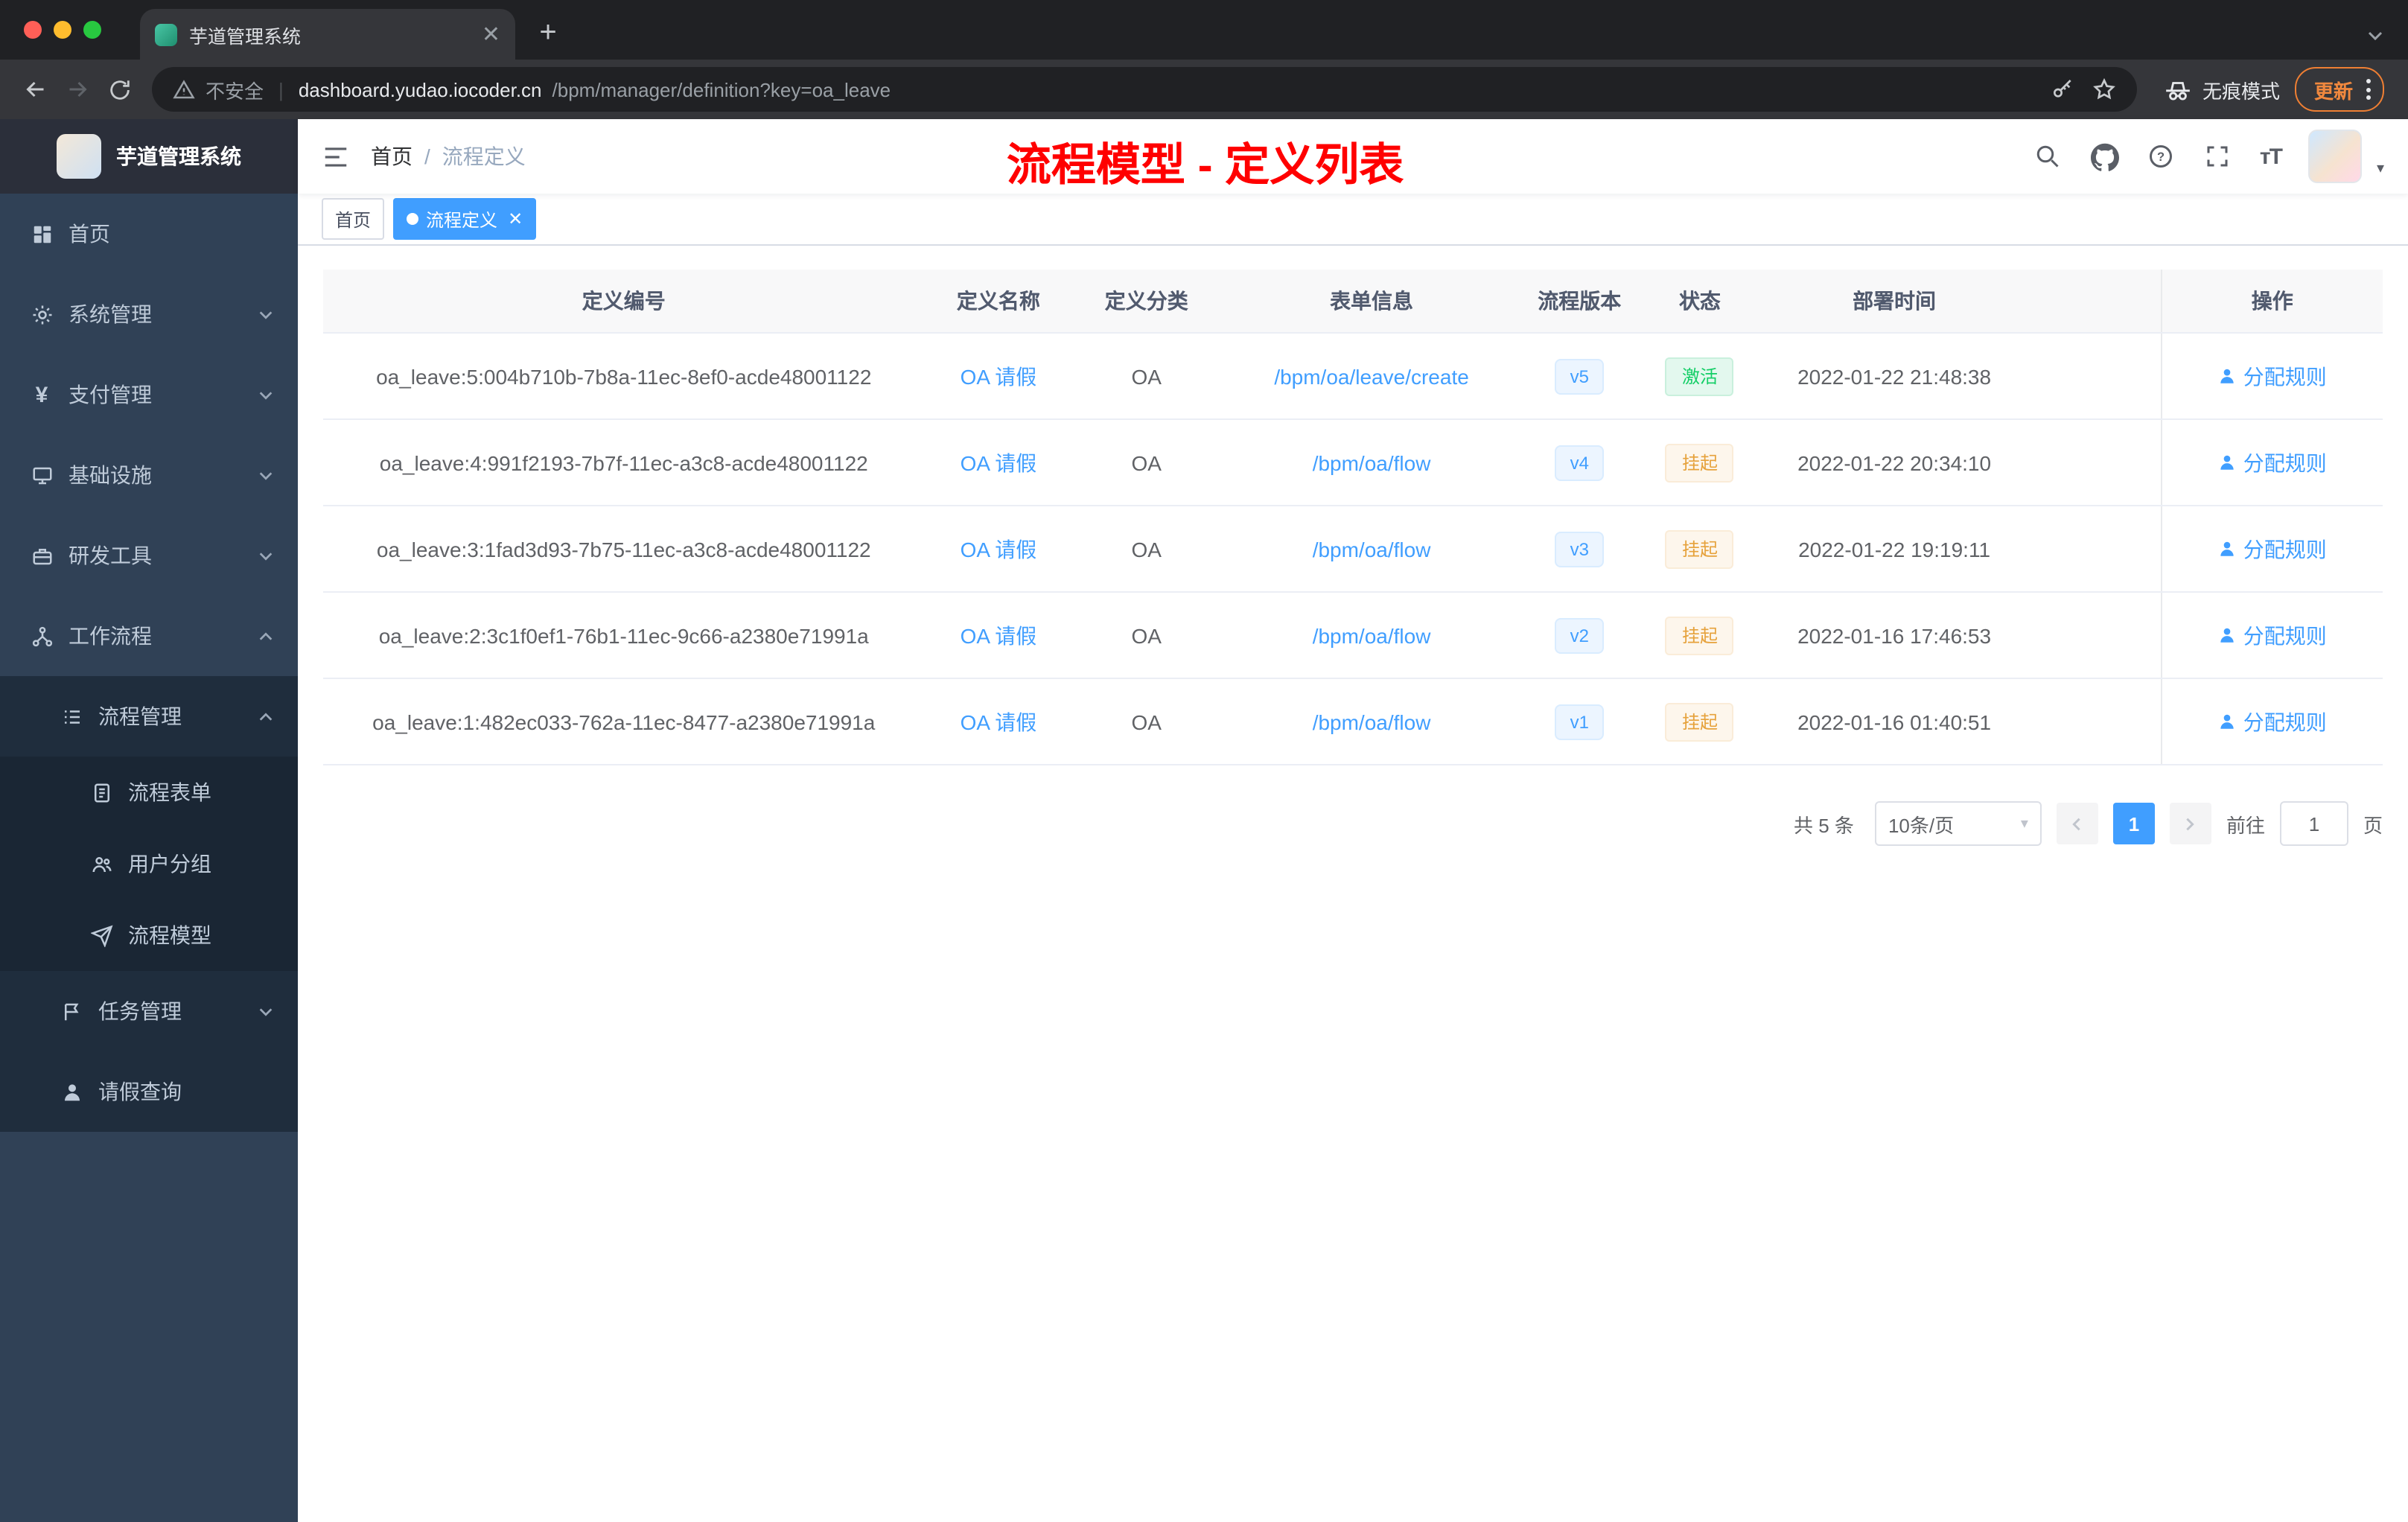 This screenshot has height=1522, width=2408. I want to click on sidebar-item-home: 首页, so click(149, 234).